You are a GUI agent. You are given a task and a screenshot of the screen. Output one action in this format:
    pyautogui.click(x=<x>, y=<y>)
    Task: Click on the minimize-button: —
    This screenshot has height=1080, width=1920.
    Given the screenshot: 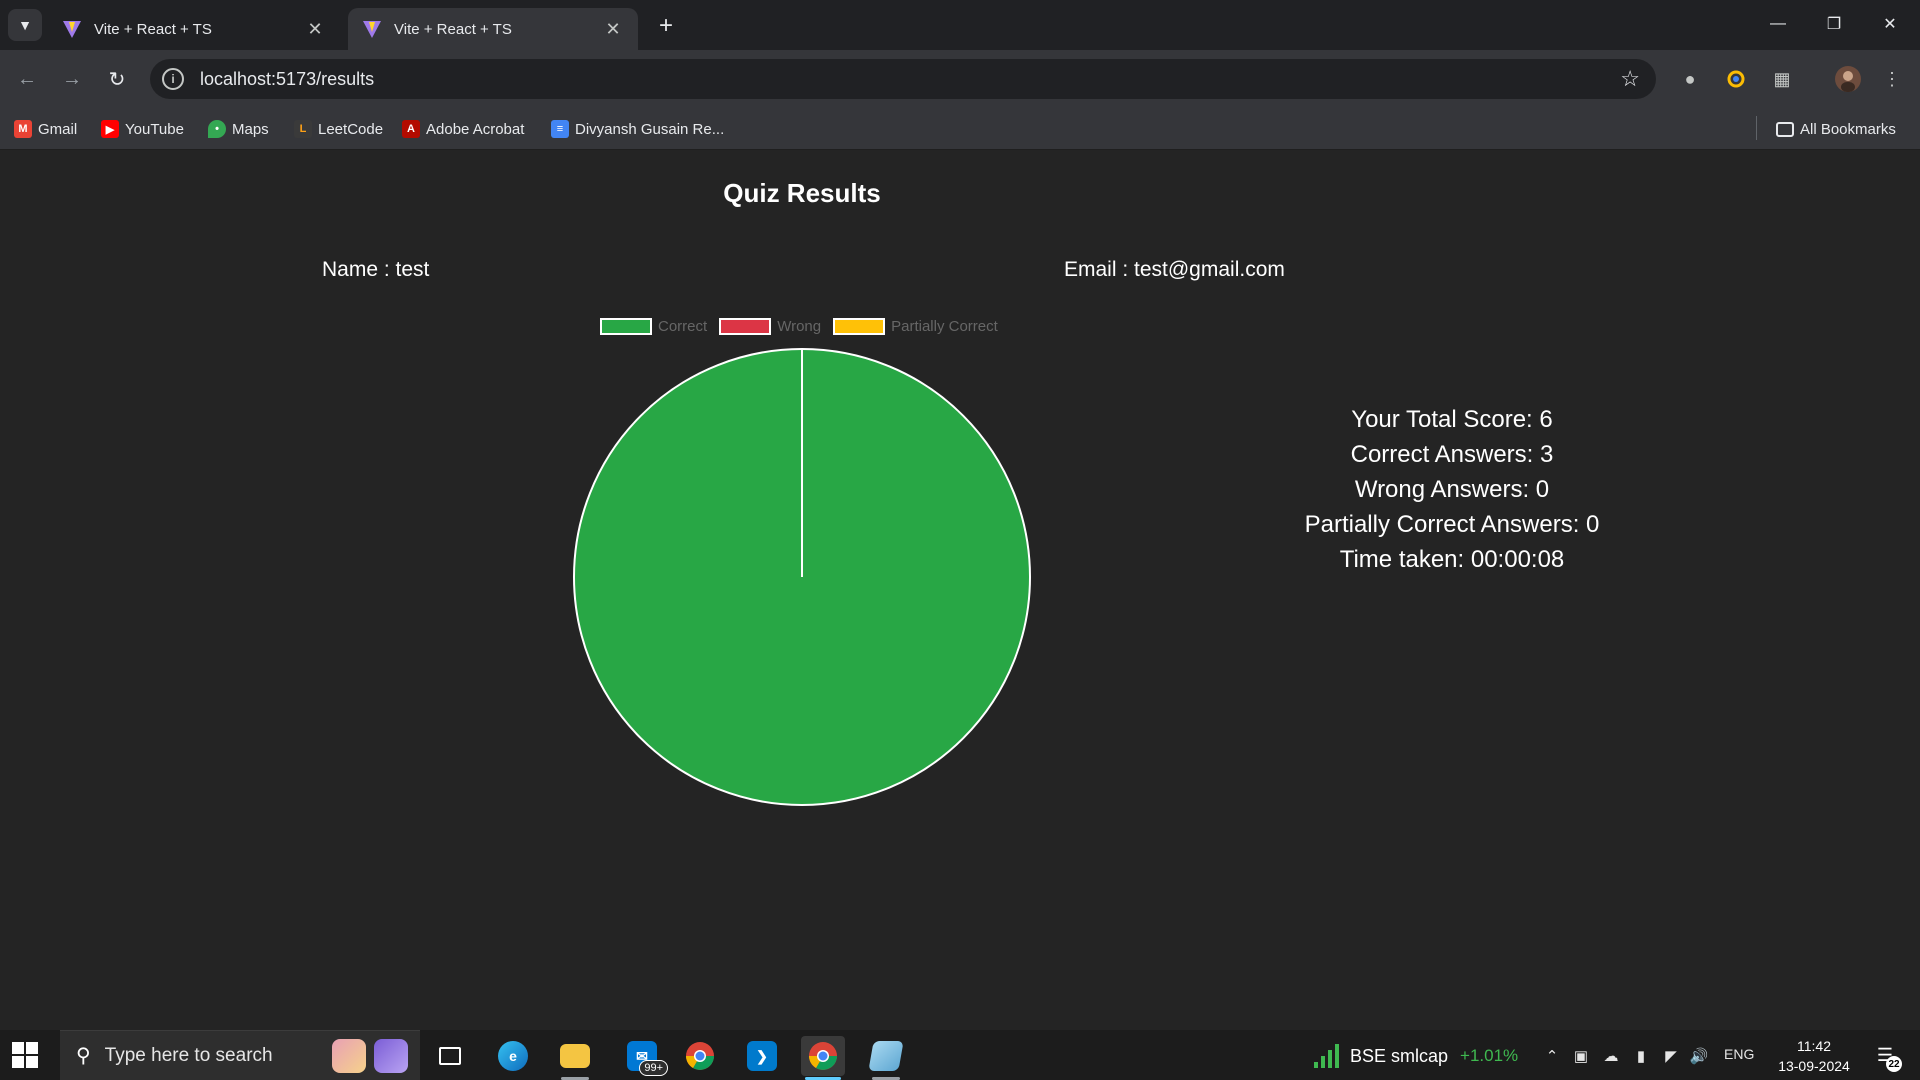 What is the action you would take?
    pyautogui.click(x=1778, y=24)
    